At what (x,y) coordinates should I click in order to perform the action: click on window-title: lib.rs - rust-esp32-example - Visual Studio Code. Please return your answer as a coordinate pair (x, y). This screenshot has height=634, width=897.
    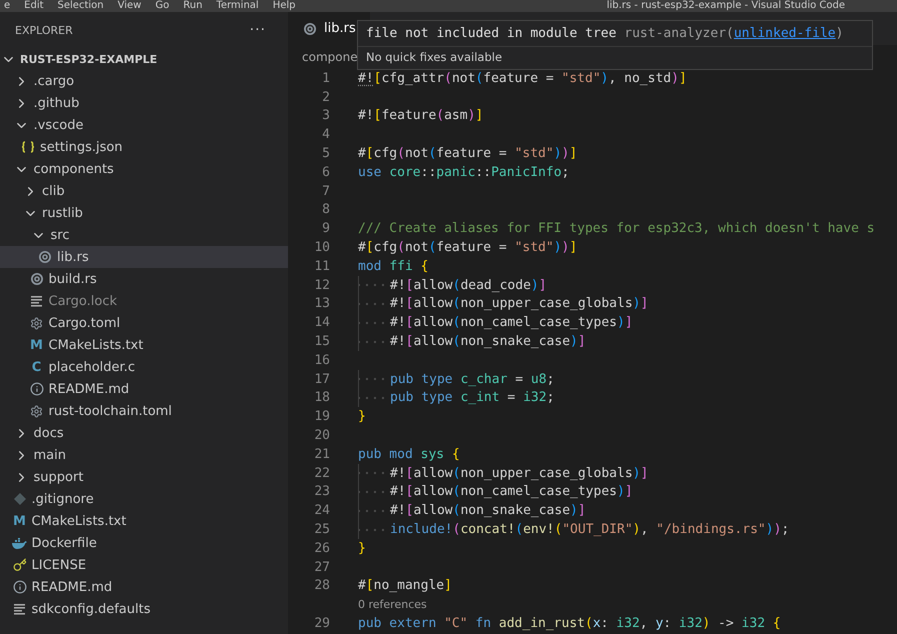
    Looking at the image, I should click on (725, 6).